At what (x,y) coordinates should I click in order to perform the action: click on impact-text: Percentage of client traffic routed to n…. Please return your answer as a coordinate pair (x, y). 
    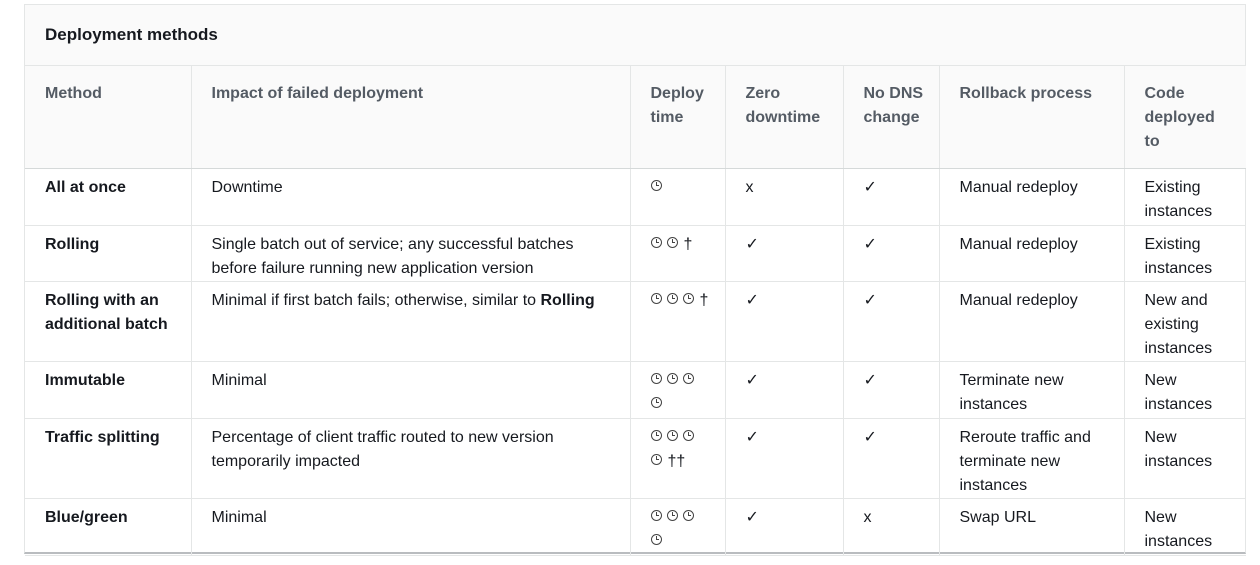
    Looking at the image, I should click on (382, 449).